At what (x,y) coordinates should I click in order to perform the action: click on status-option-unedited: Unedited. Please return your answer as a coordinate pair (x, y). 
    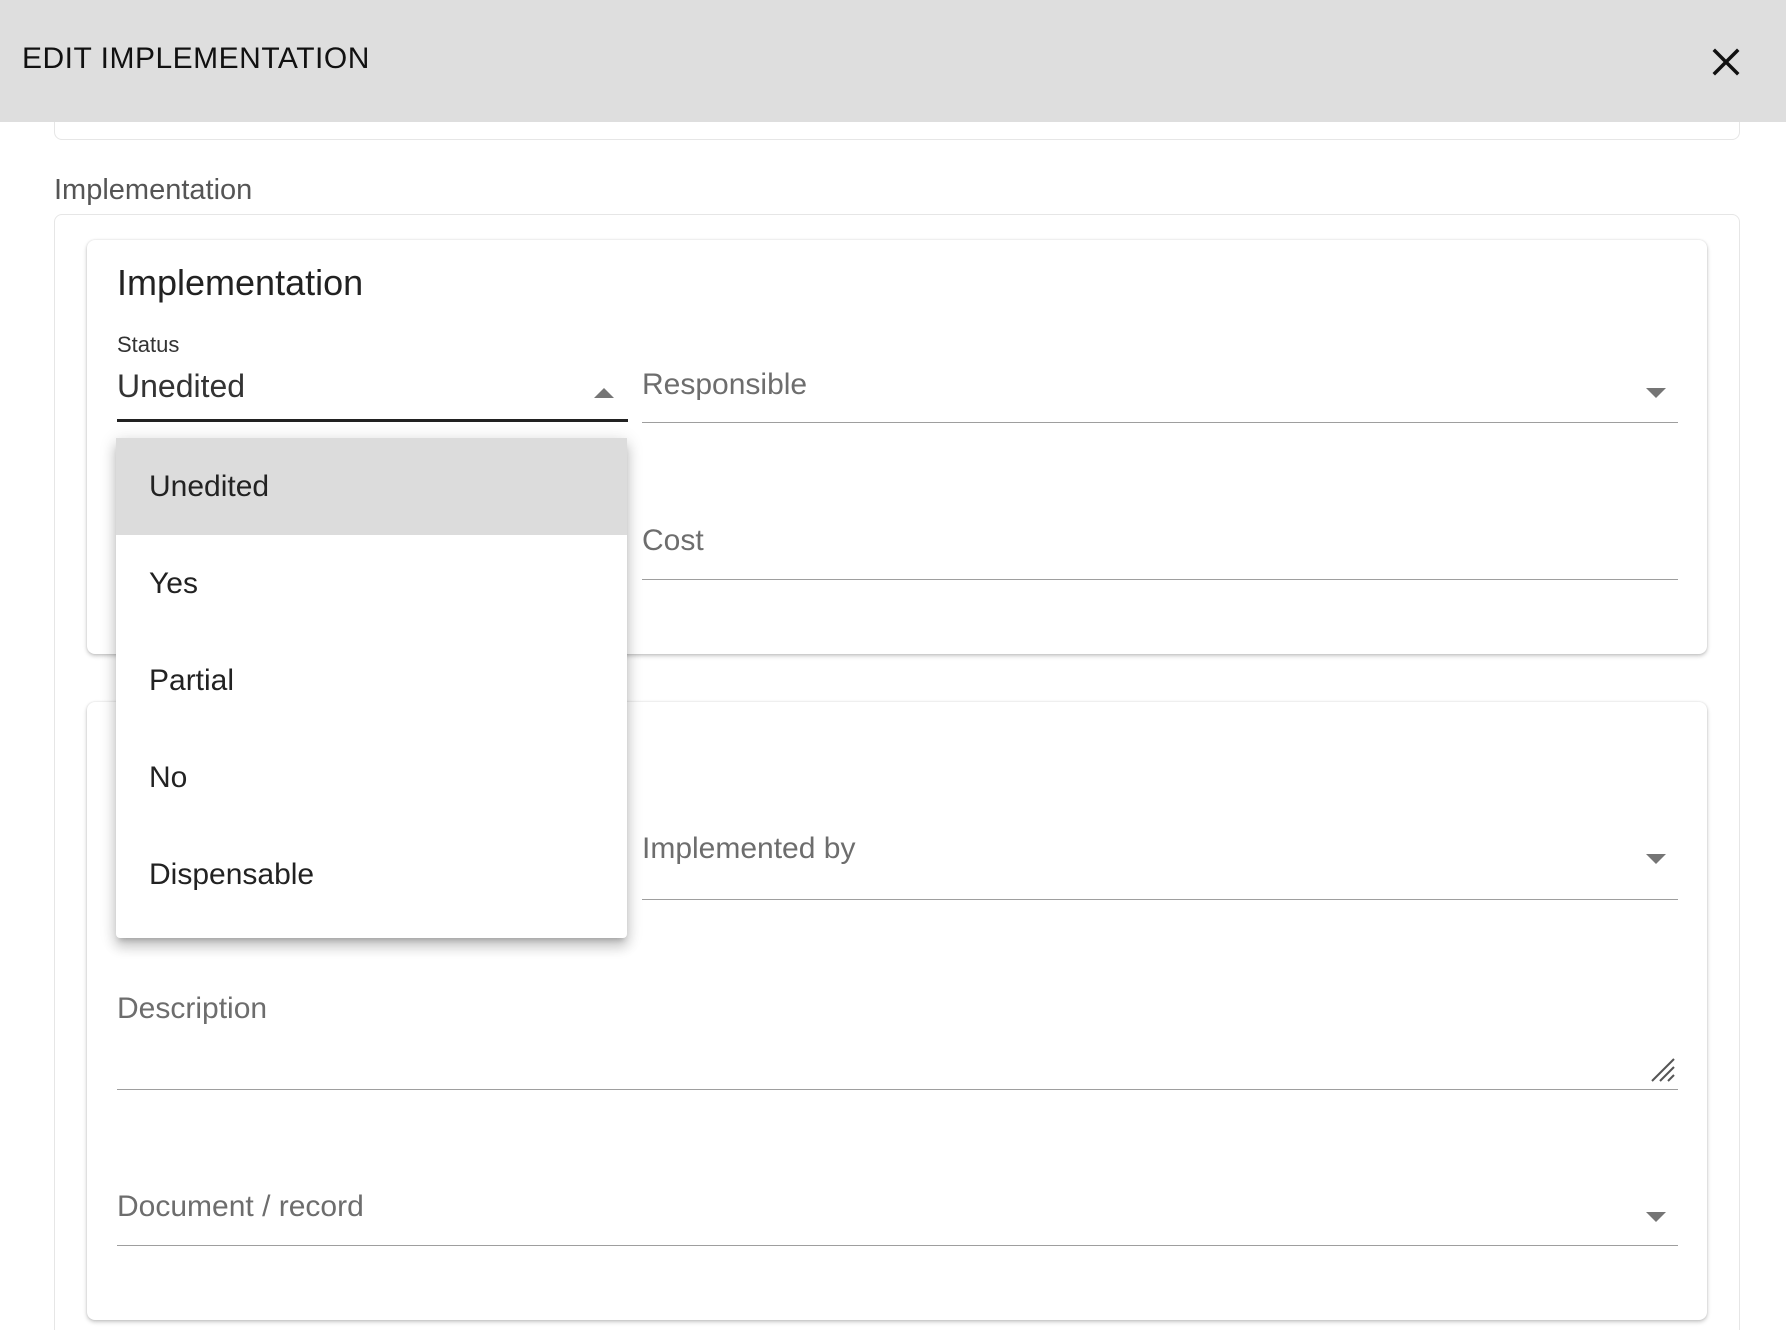
    Looking at the image, I should click on (371, 486).